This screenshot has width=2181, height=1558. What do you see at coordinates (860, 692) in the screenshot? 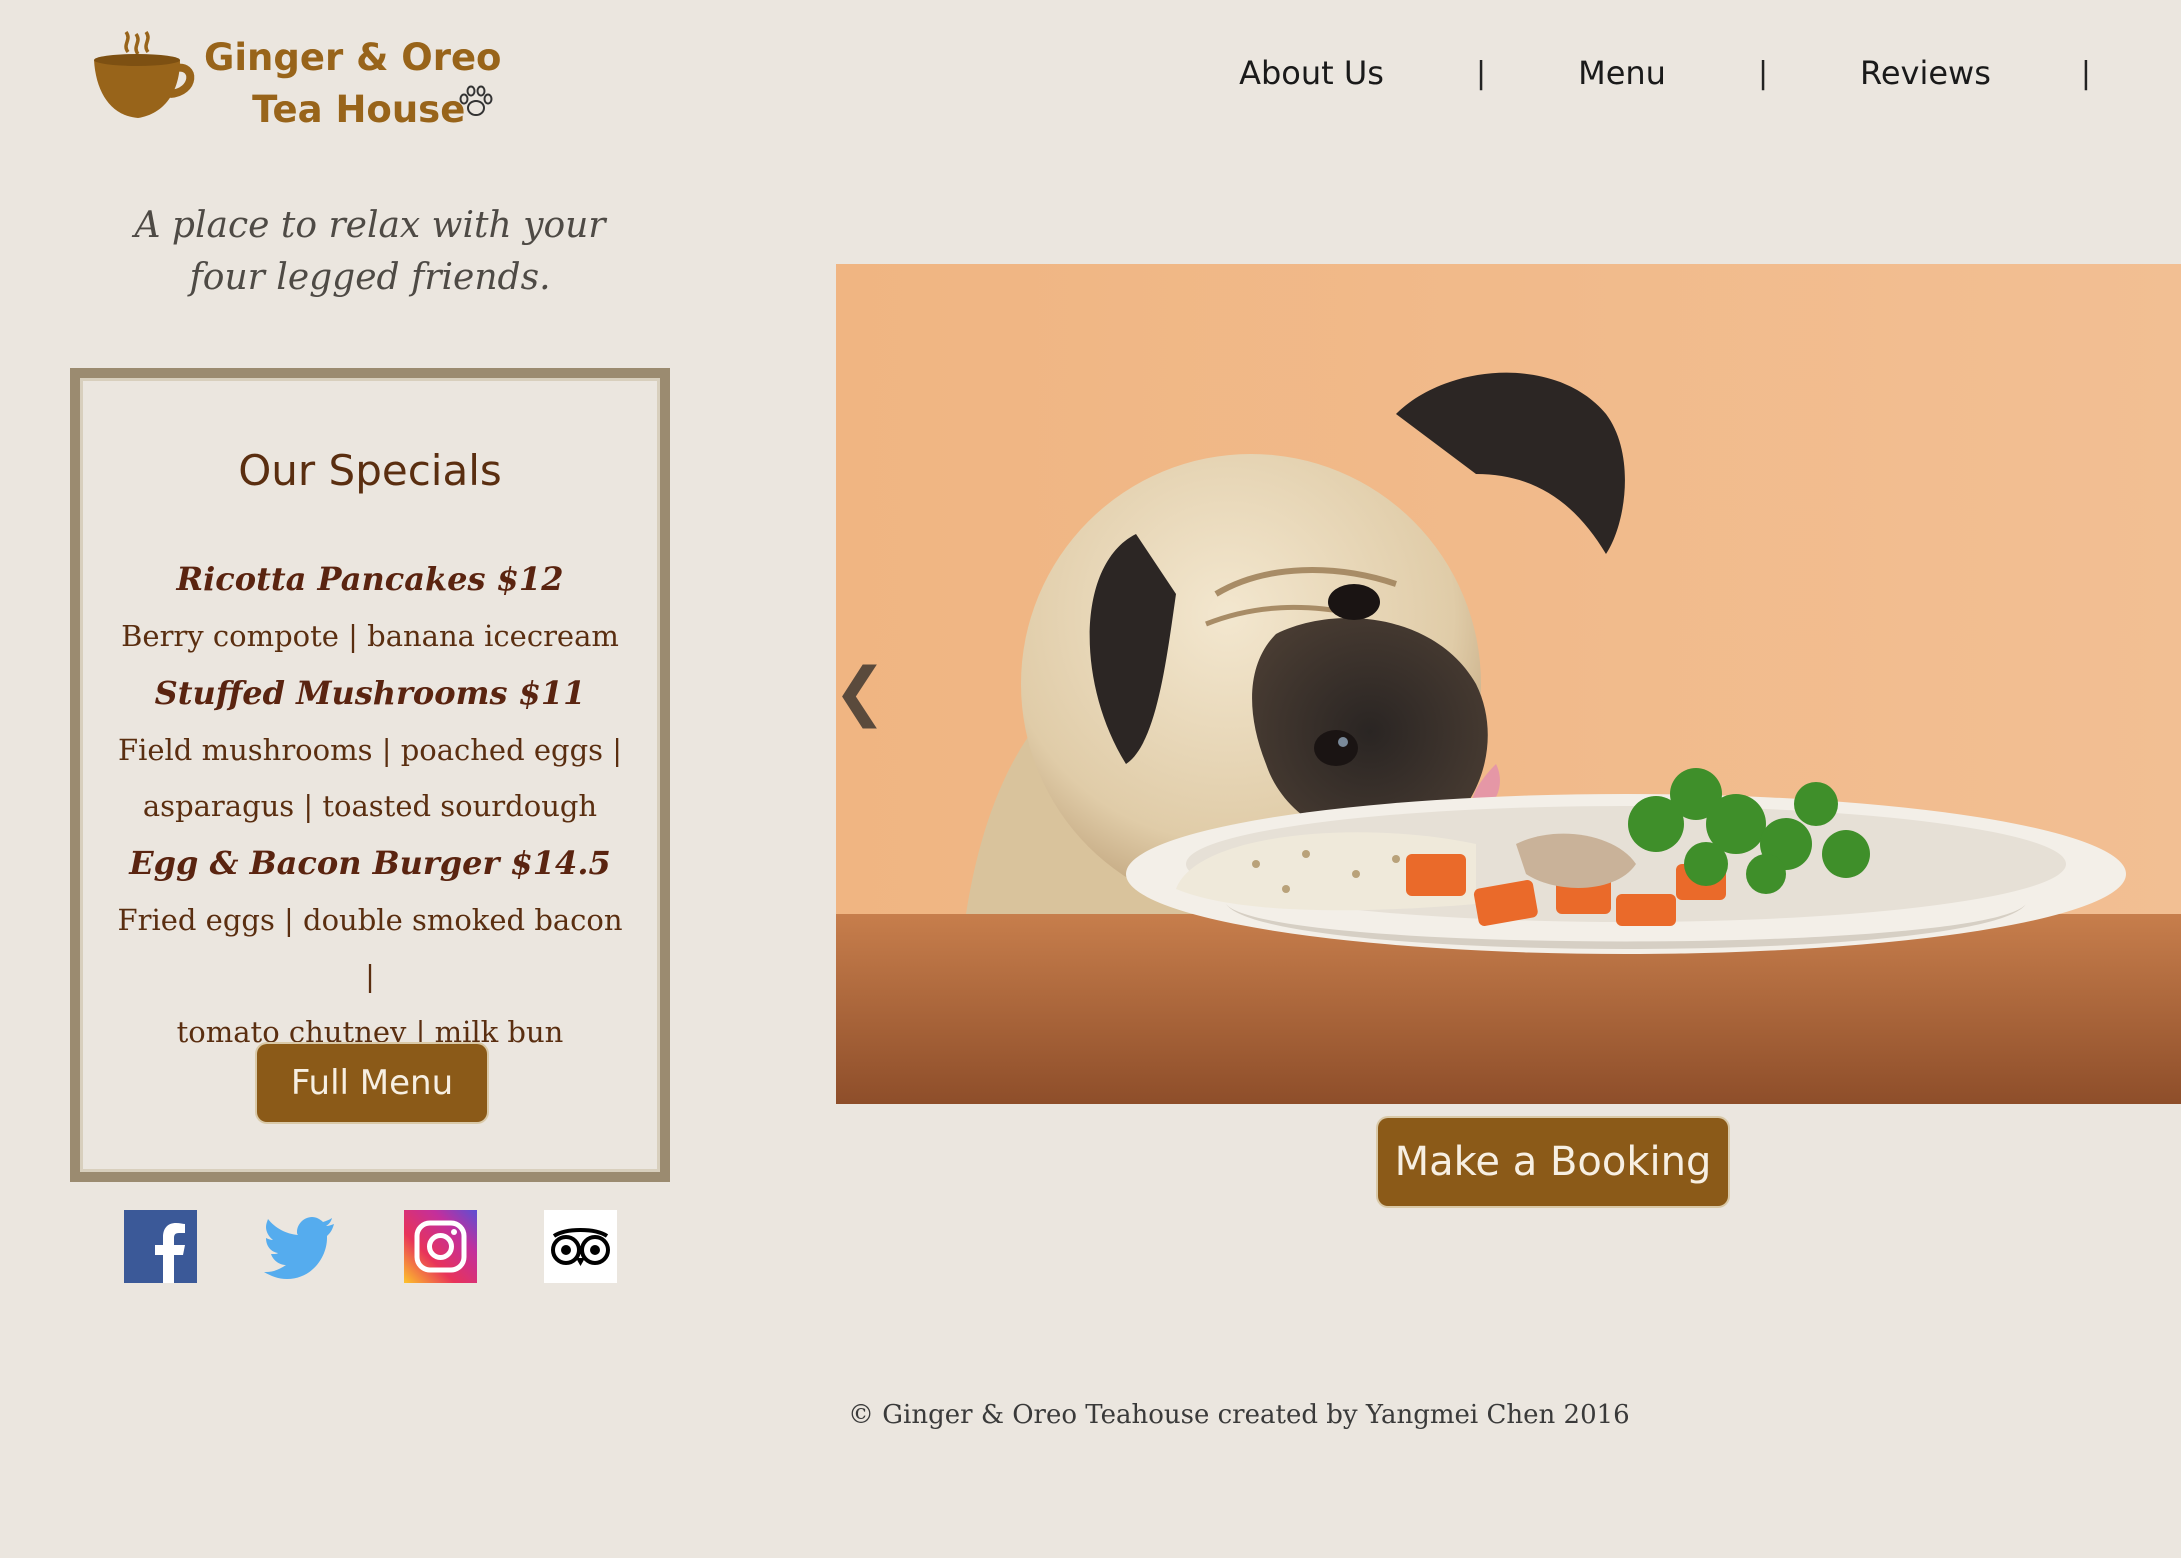
I see `carousel-prev-arrow: ❮` at bounding box center [860, 692].